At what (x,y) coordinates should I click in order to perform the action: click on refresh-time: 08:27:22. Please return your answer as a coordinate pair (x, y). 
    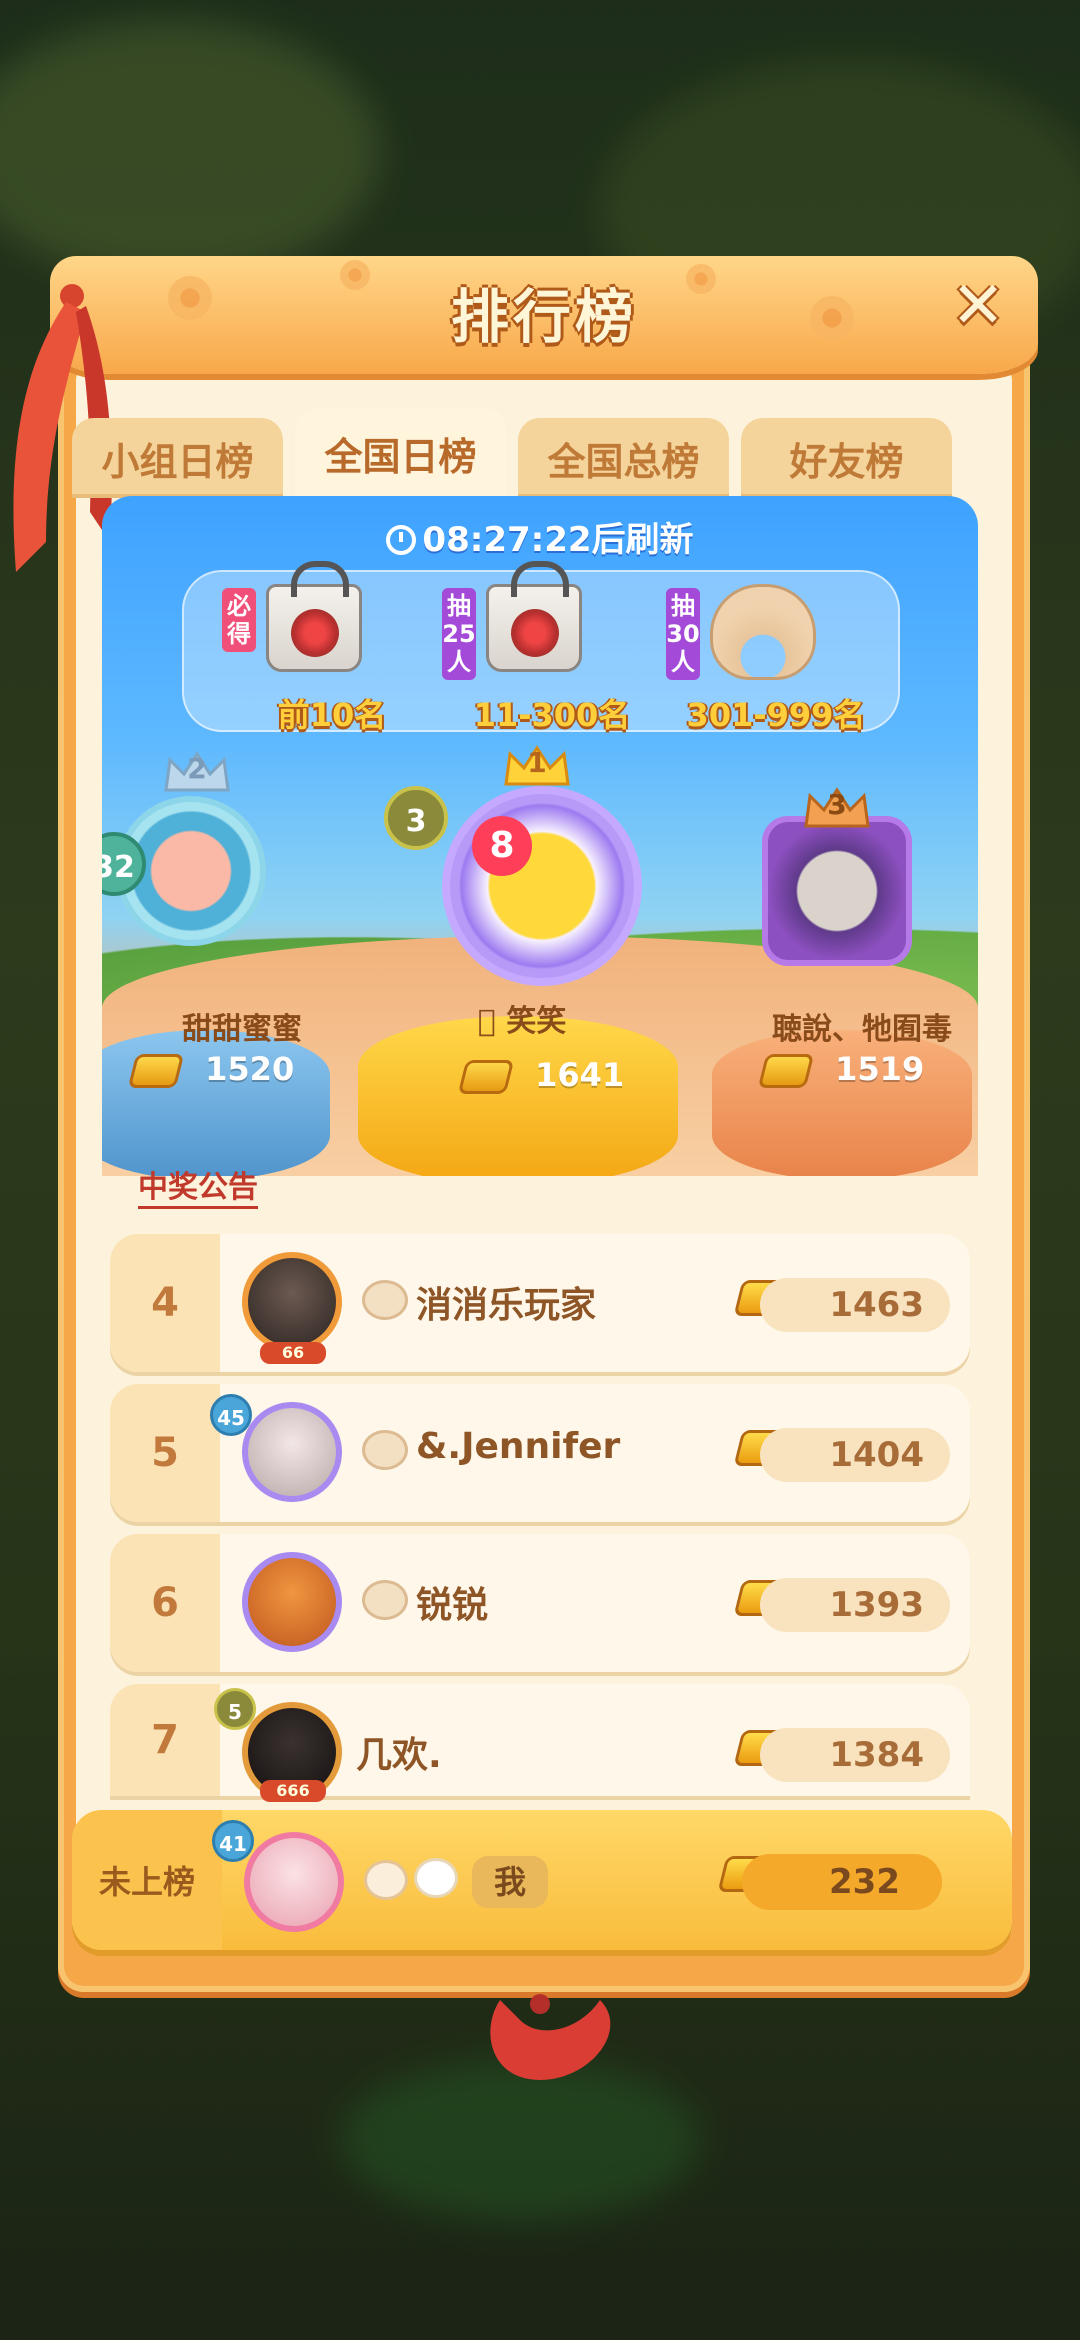
    Looking at the image, I should click on (507, 540).